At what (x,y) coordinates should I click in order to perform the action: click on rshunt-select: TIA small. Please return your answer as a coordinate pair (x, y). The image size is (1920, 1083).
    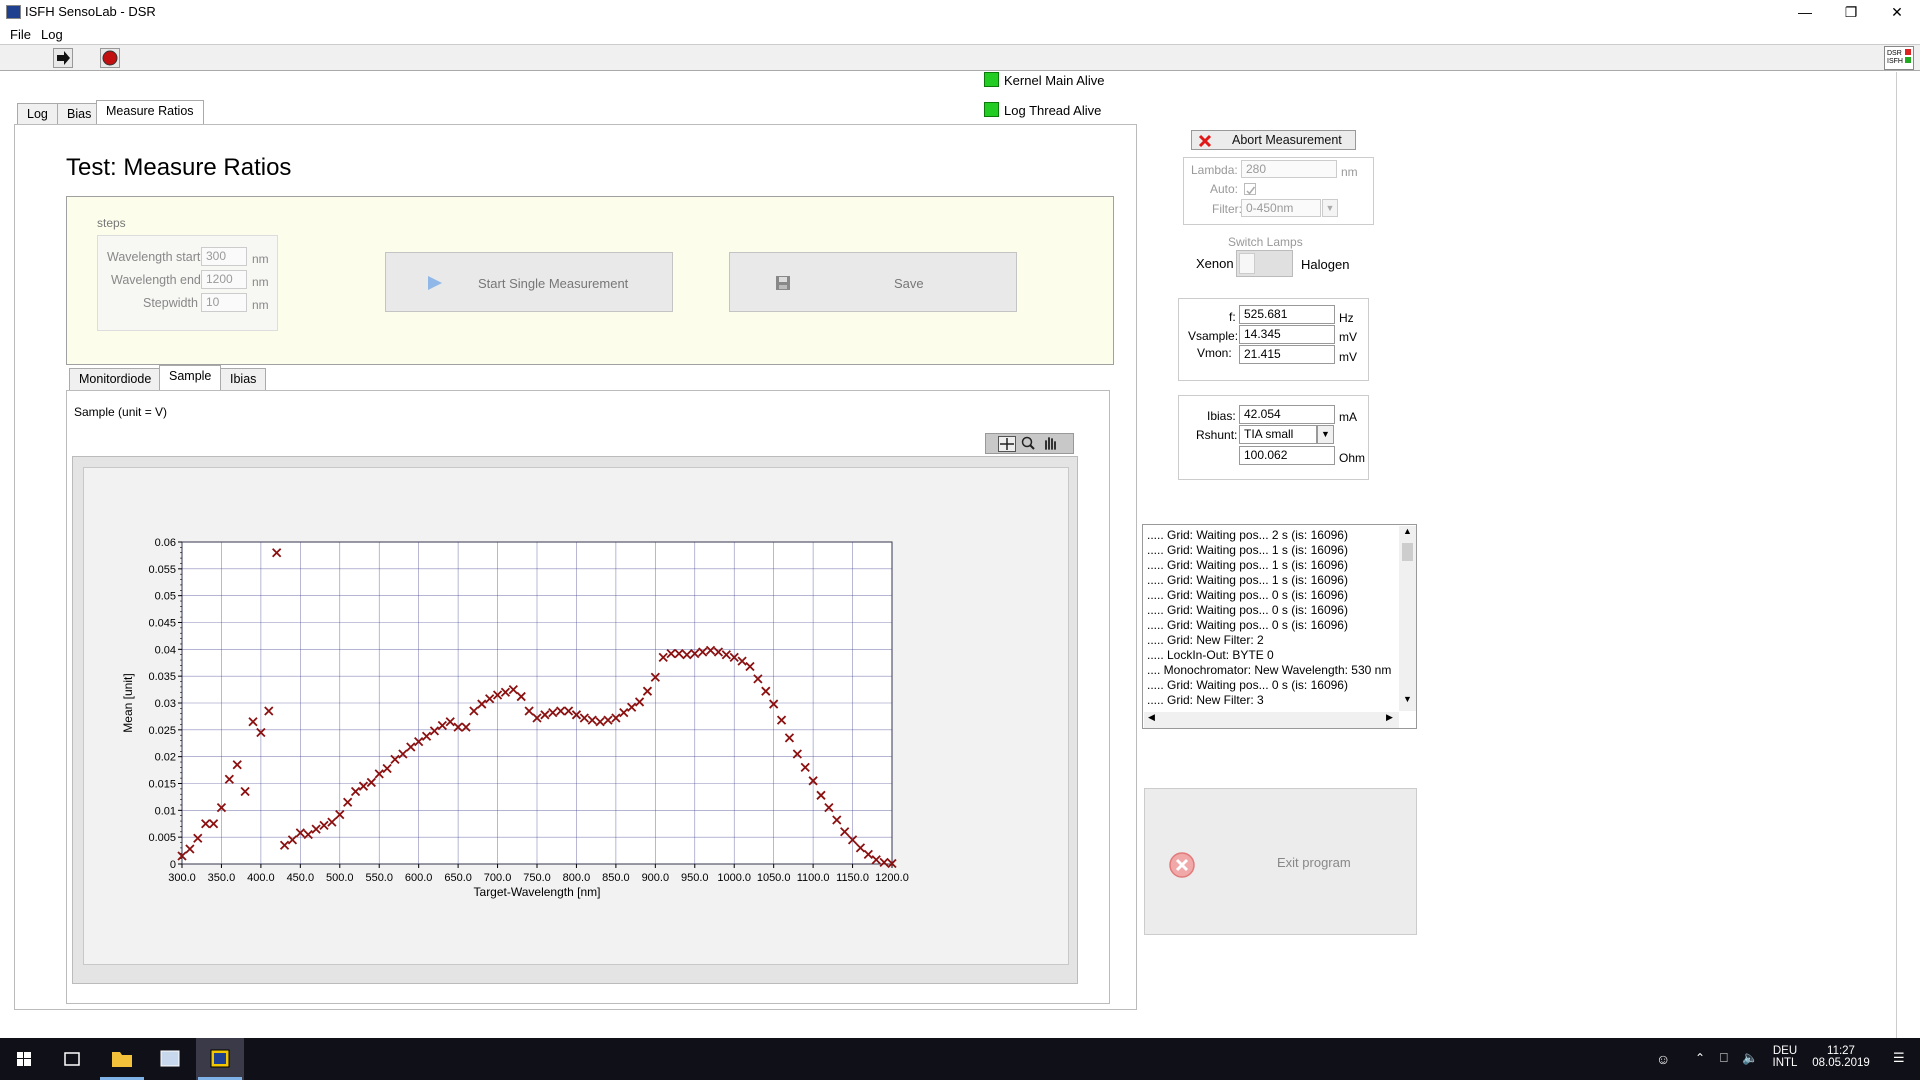
    Looking at the image, I should click on (1278, 434).